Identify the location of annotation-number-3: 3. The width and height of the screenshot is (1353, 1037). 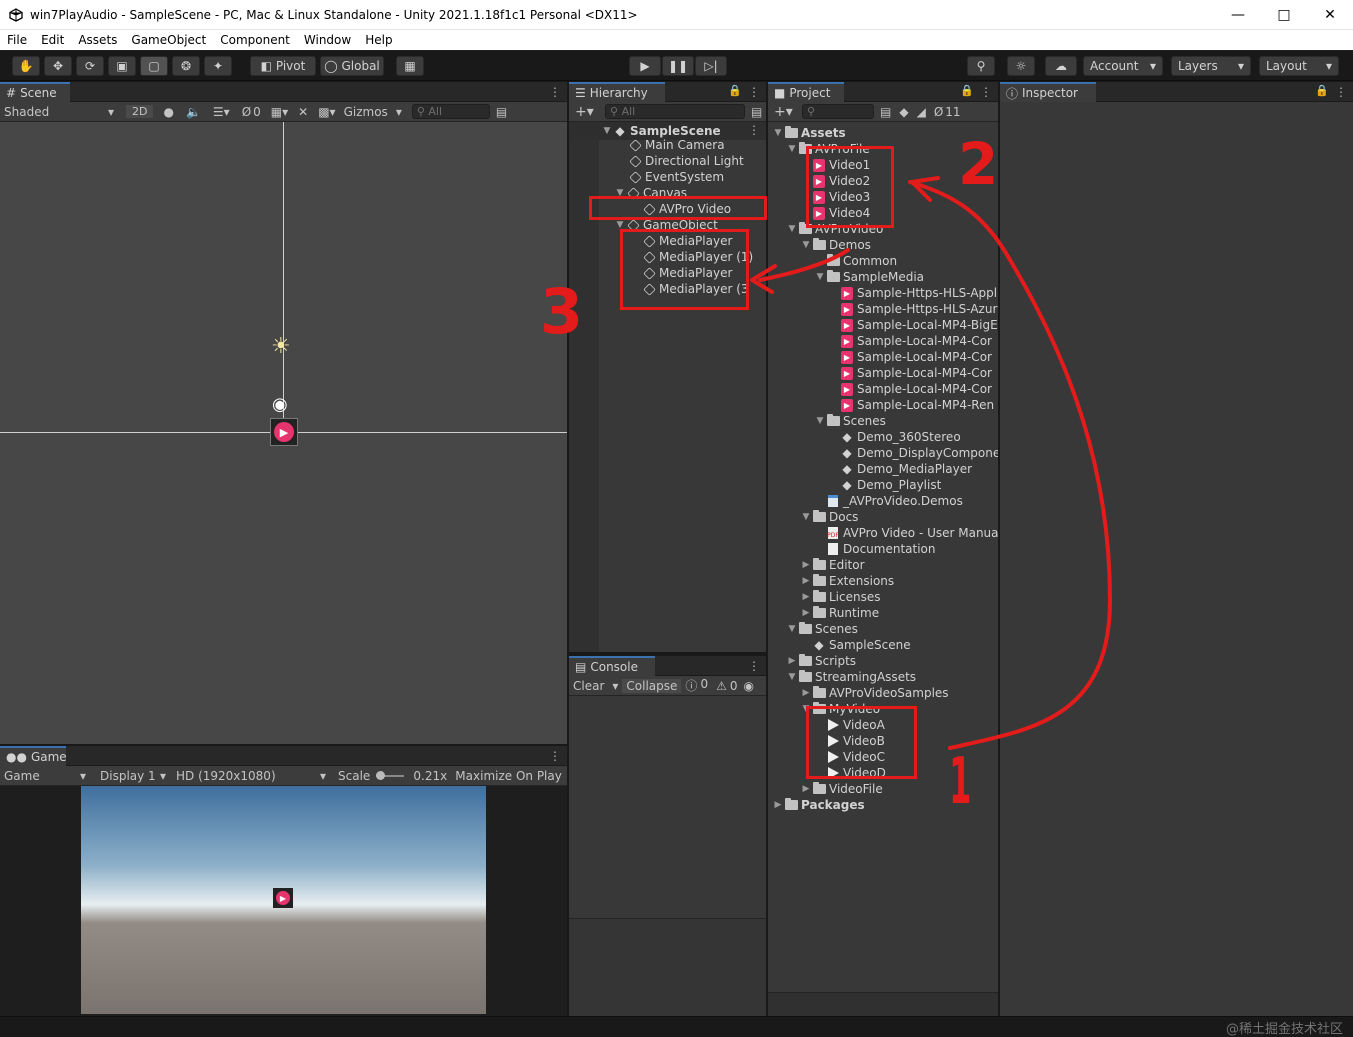
(562, 311).